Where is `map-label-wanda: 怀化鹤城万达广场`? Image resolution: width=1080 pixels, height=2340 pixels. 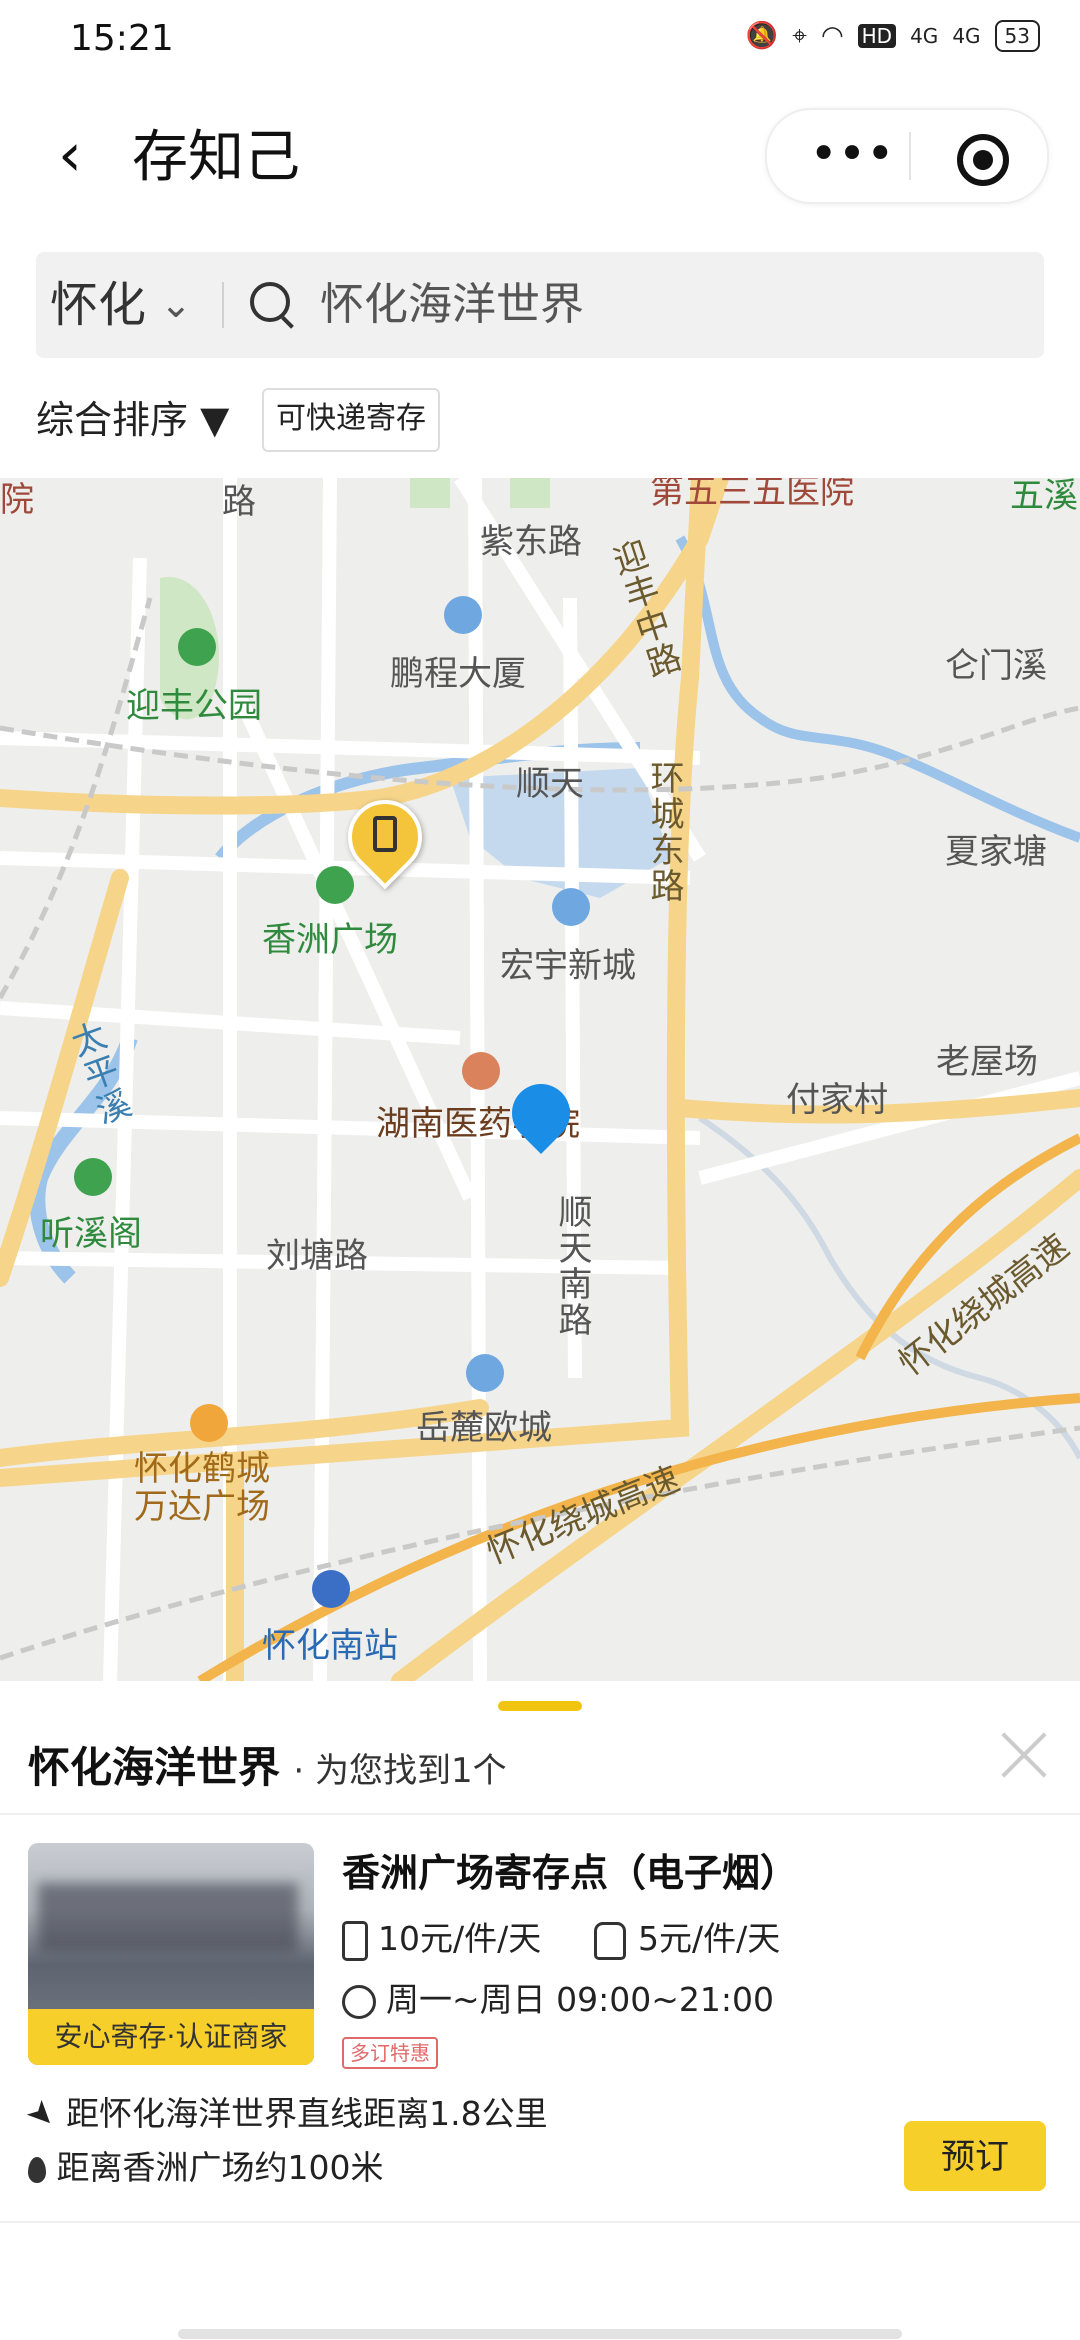 map-label-wanda: 怀化鹤城万达广场 is located at coordinates (202, 1488).